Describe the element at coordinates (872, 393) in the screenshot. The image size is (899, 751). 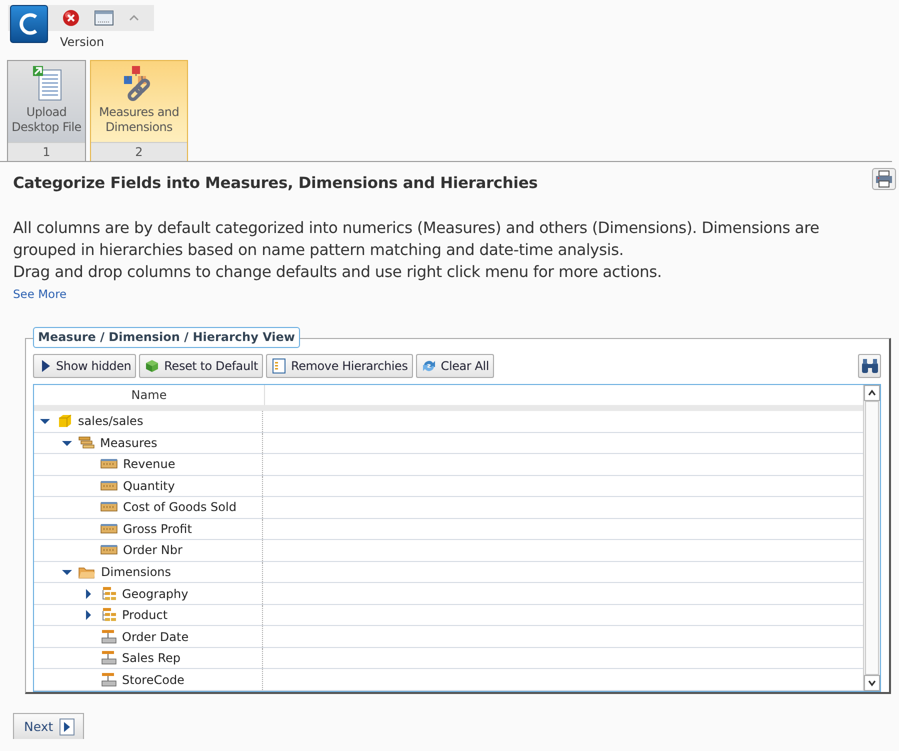
I see `scroll-up-icon` at that location.